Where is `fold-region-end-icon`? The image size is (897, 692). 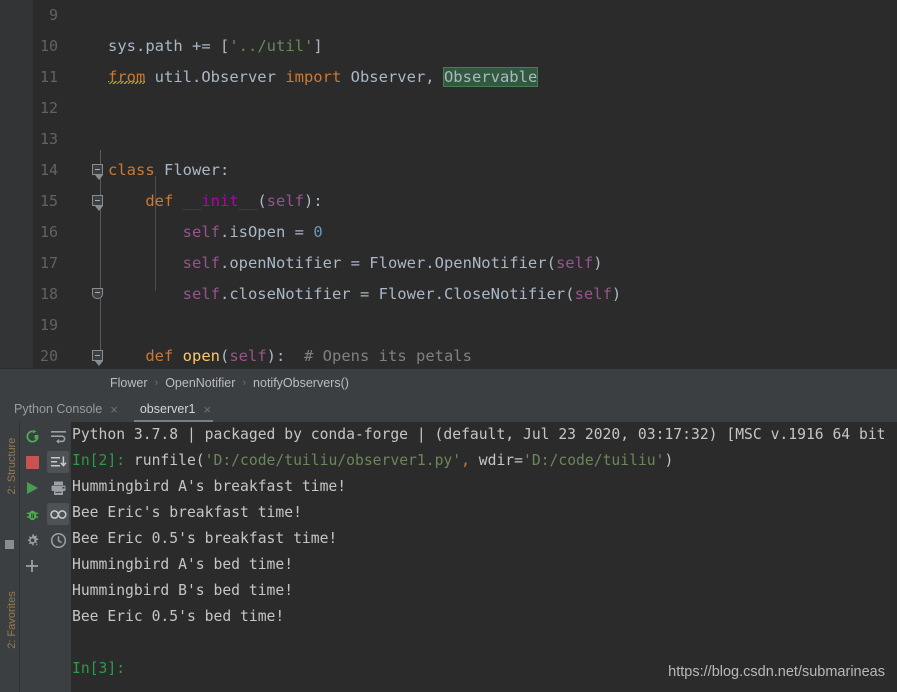
fold-region-end-icon is located at coordinates (97, 293).